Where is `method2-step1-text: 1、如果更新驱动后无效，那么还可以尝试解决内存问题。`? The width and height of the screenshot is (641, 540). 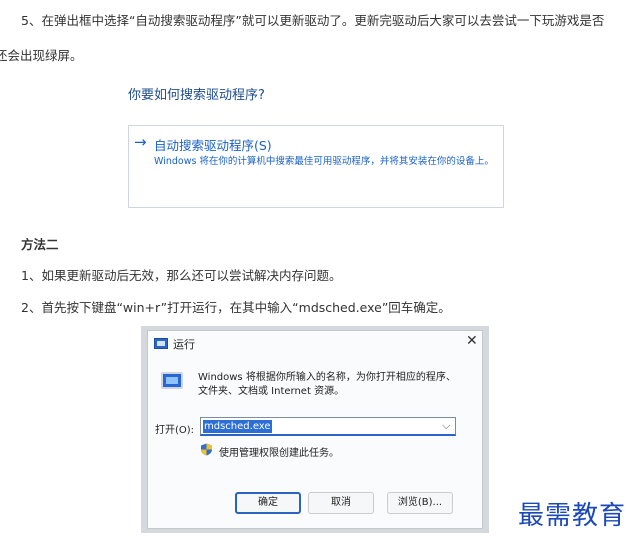 method2-step1-text: 1、如果更新驱动后无效，那么还可以尝试解决内存问题。 is located at coordinates (181, 275).